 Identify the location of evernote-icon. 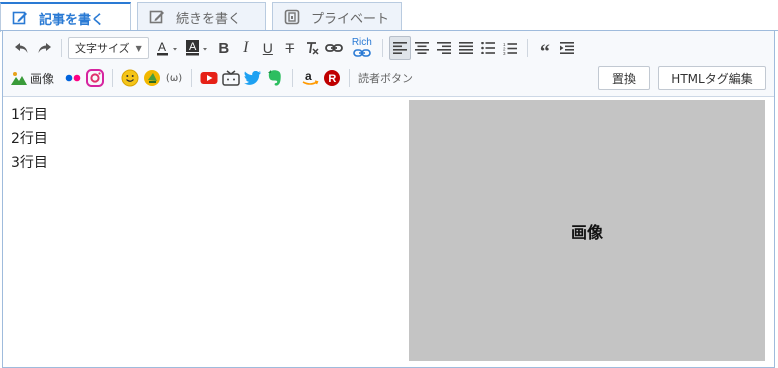
(275, 78).